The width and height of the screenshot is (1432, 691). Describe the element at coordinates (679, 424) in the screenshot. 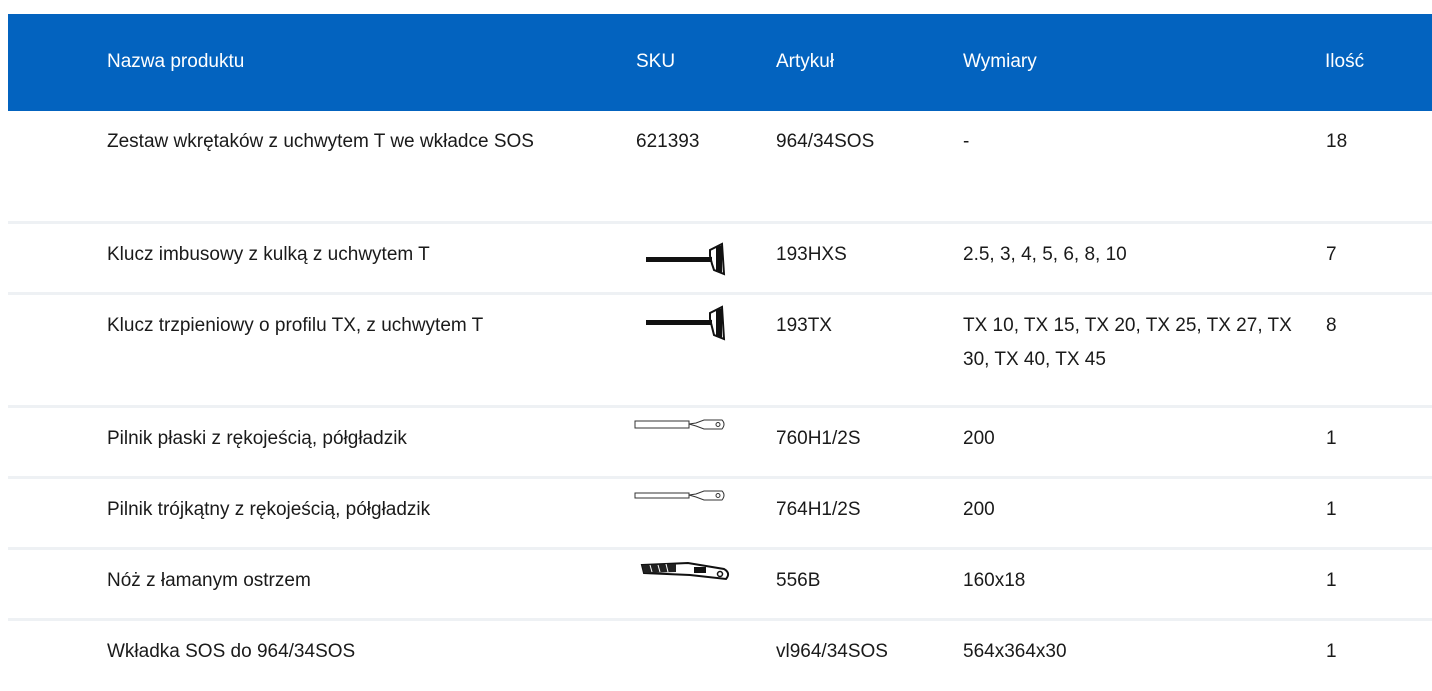

I see `flat-file-icon` at that location.